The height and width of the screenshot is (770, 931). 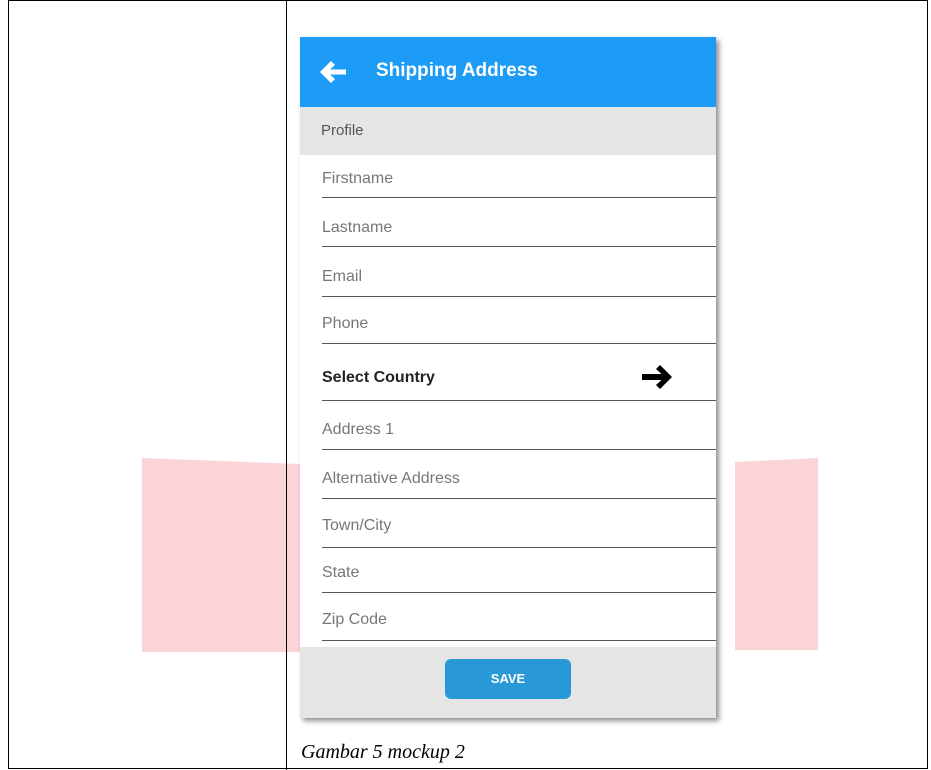 What do you see at coordinates (378, 377) in the screenshot?
I see `select-country-label: Select Country` at bounding box center [378, 377].